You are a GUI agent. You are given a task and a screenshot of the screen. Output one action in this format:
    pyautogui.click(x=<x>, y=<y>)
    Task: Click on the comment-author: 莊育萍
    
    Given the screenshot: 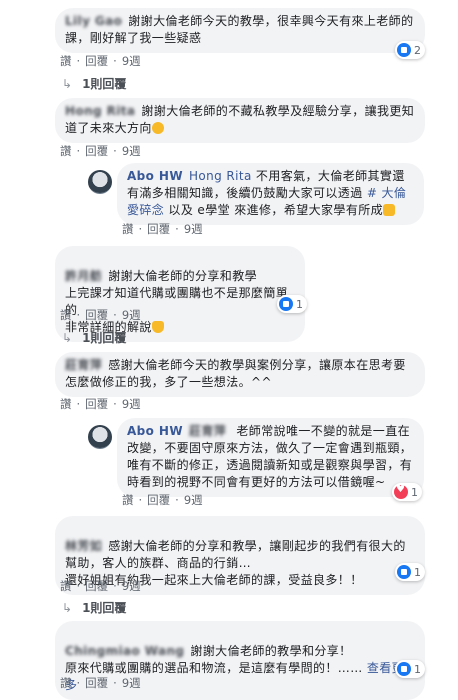 What is the action you would take?
    pyautogui.click(x=83, y=365)
    